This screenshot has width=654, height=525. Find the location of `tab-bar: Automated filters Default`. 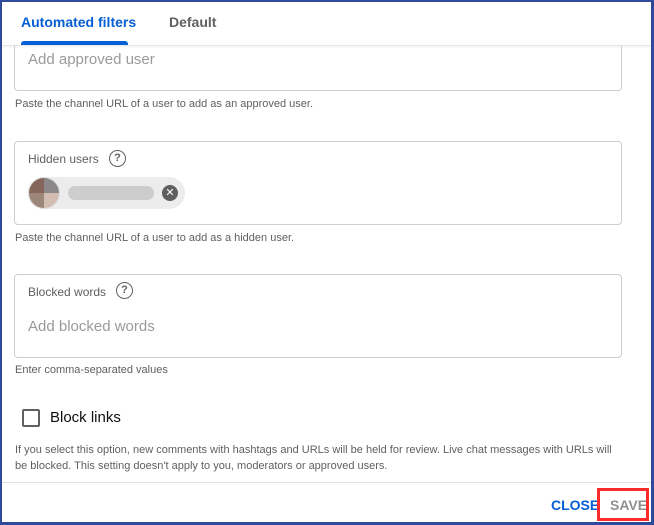

tab-bar: Automated filters Default is located at coordinates (326, 24).